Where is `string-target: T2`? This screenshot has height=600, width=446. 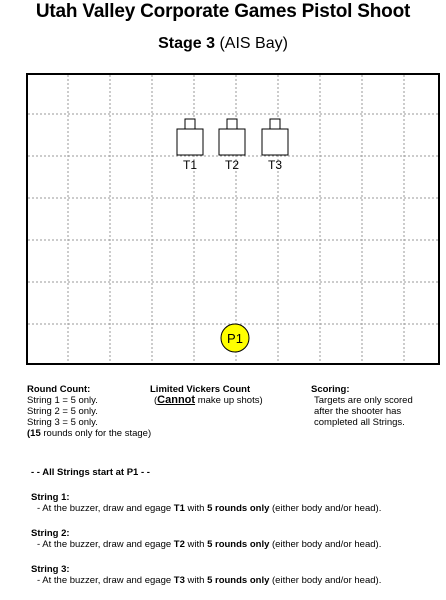 string-target: T2 is located at coordinates (179, 544).